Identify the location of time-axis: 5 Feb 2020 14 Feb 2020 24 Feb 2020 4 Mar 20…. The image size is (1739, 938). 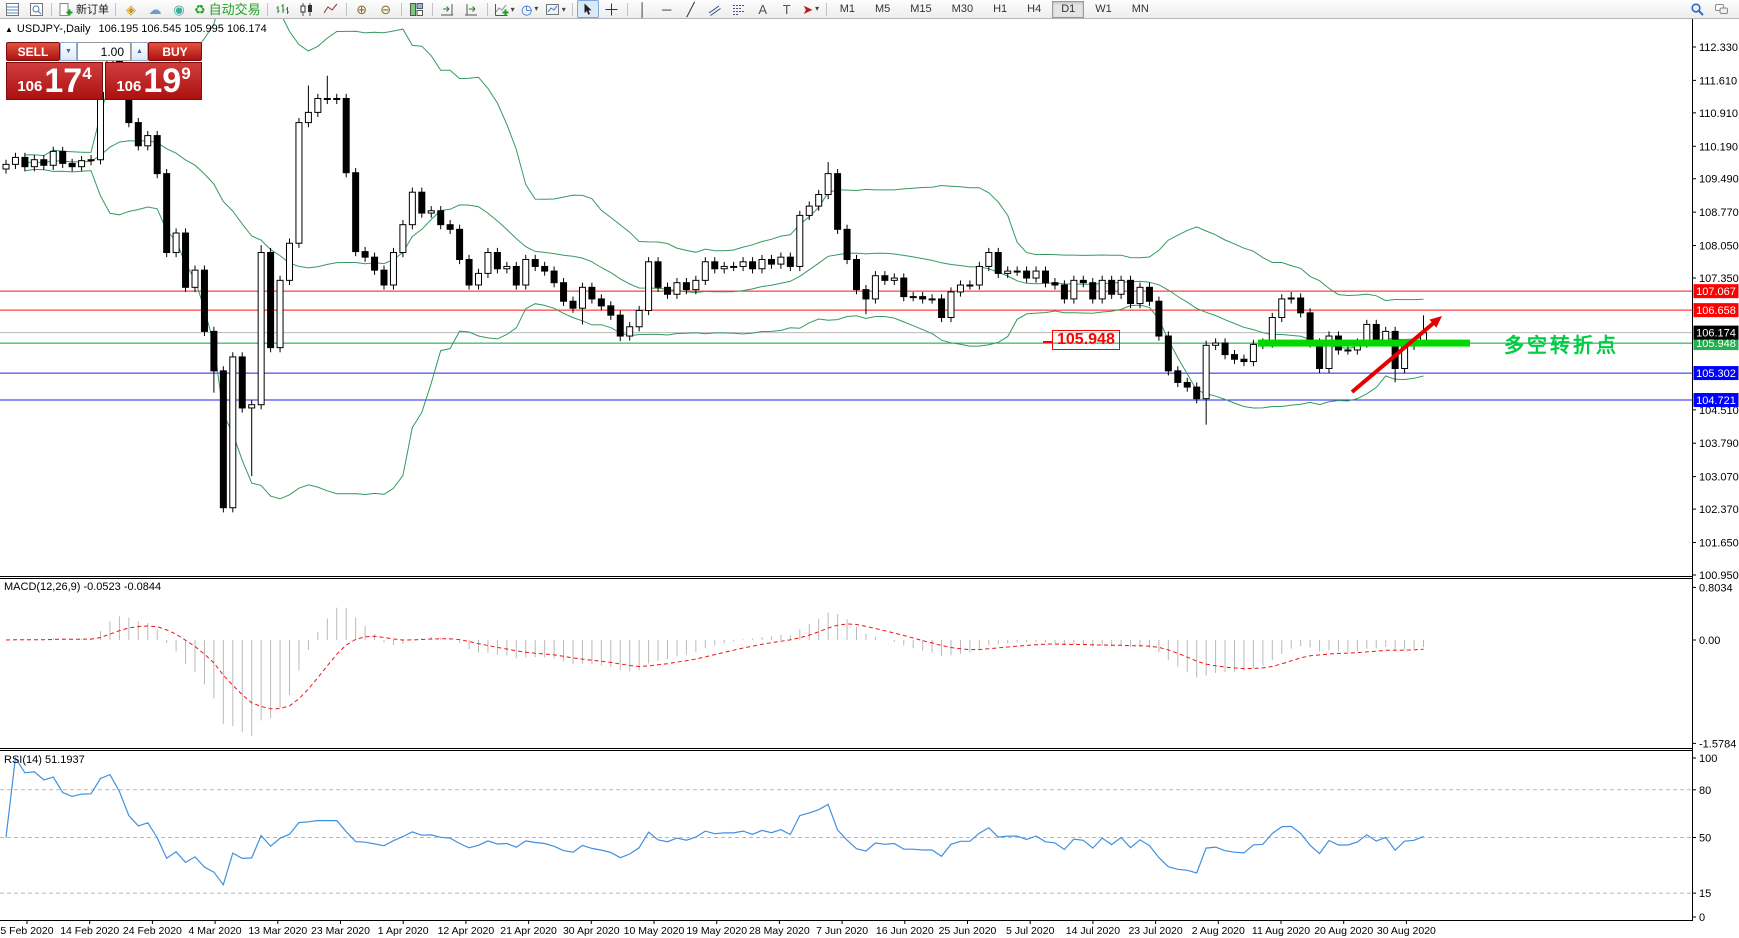
(718, 928).